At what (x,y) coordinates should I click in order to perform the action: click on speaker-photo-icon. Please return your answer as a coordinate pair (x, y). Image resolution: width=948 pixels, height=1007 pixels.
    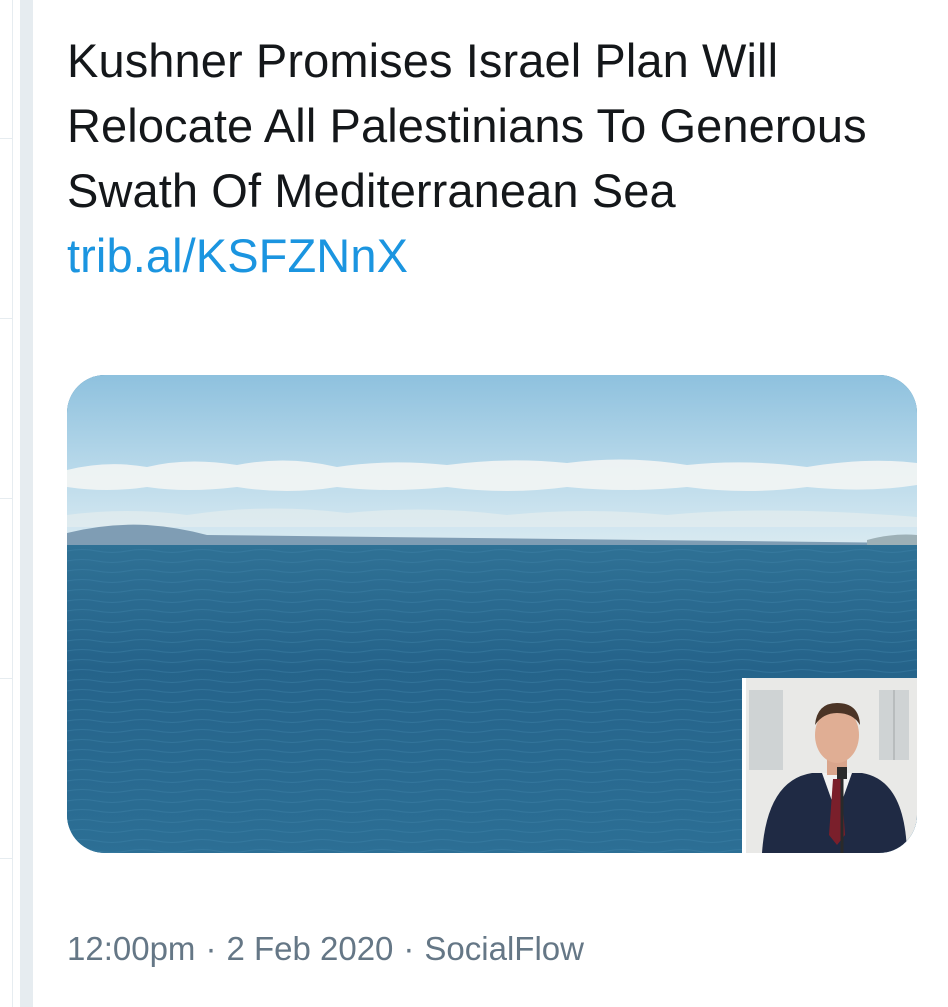
    Looking at the image, I should click on (829, 765).